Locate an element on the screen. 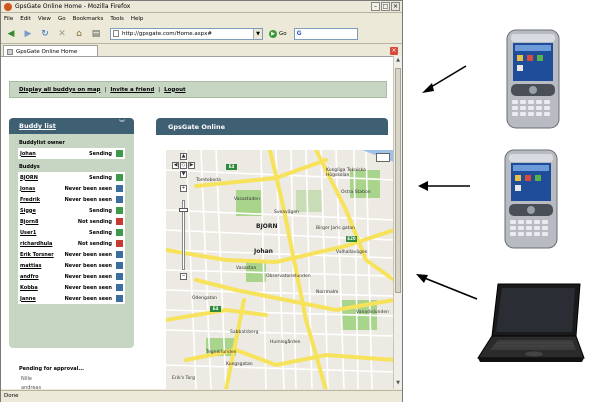  close-window-button: × is located at coordinates (395, 6).